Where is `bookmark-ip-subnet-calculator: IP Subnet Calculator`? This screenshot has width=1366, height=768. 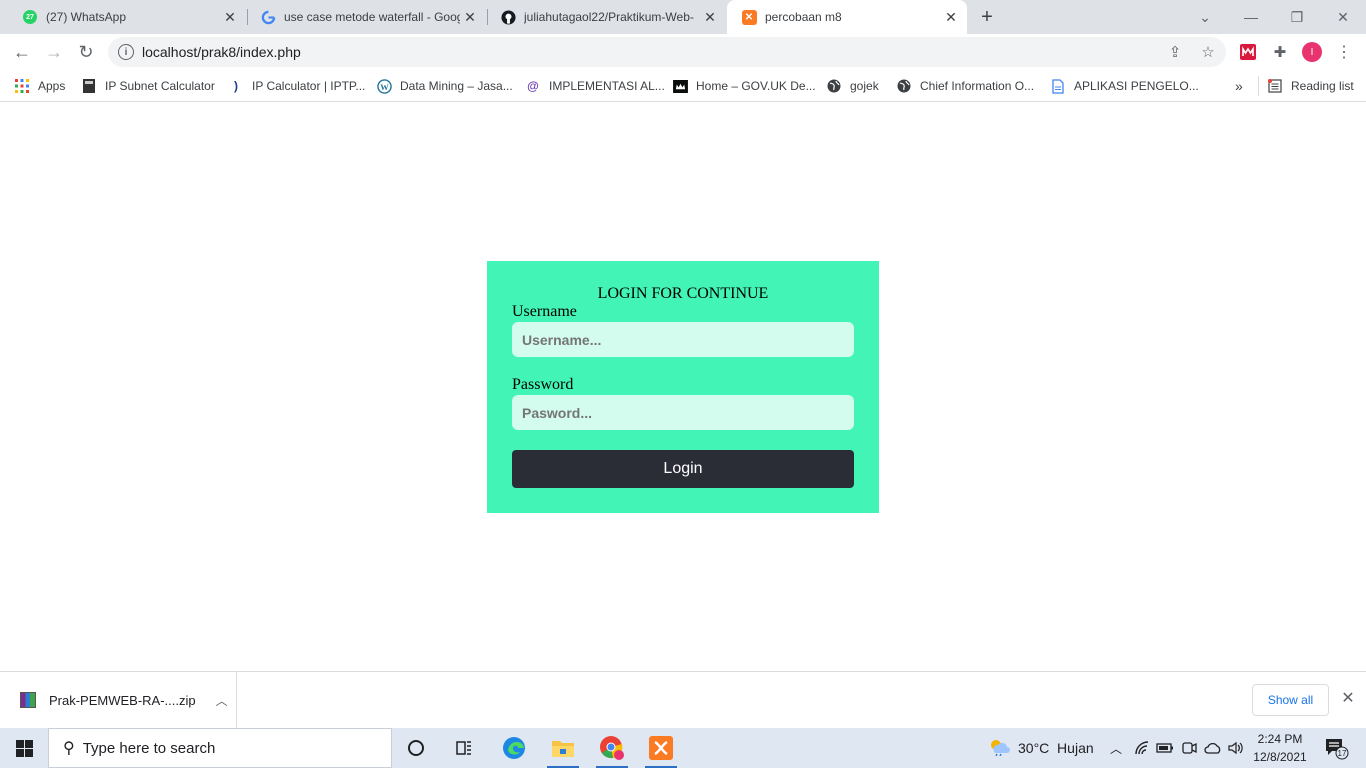
bookmark-ip-subnet-calculator: IP Subnet Calculator is located at coordinates (148, 86).